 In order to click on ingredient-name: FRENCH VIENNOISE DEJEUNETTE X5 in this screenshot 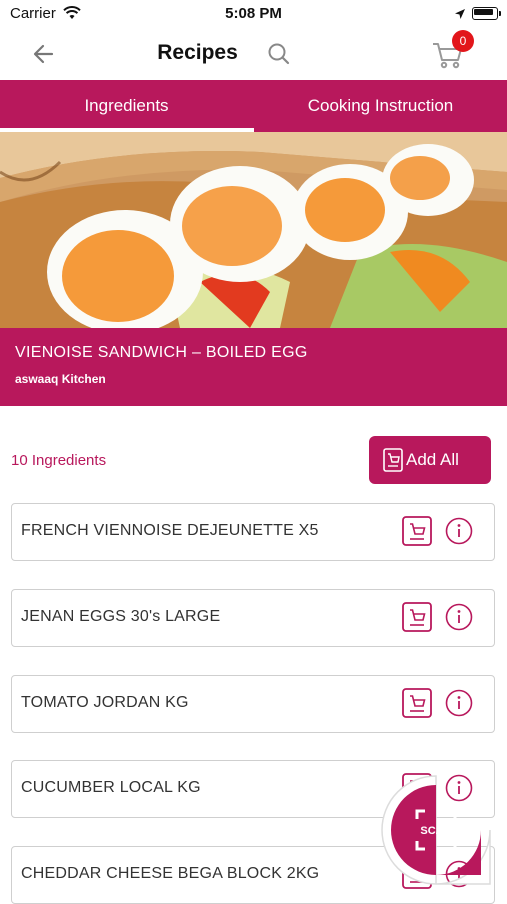, I will do `click(170, 530)`.